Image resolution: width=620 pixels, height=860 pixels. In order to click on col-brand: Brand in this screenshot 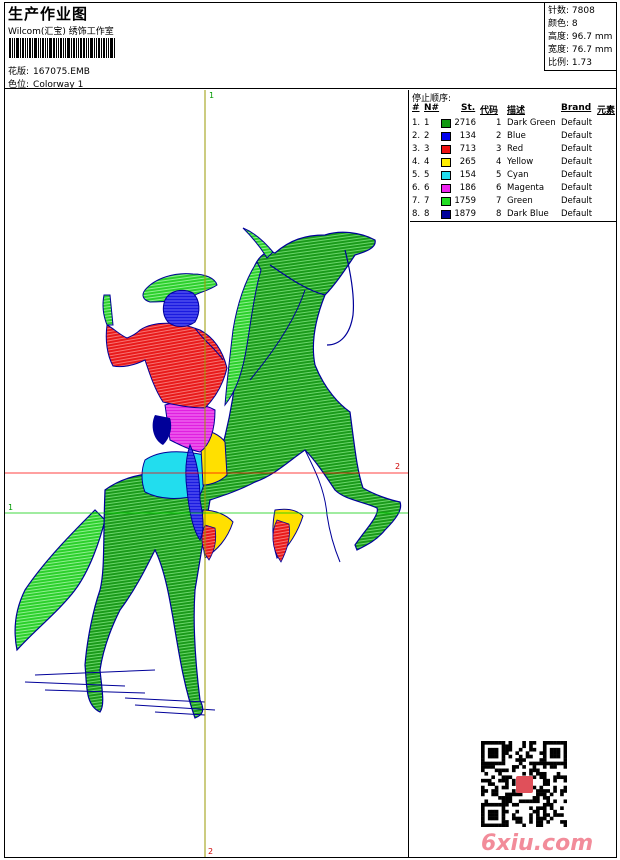, I will do `click(576, 108)`.